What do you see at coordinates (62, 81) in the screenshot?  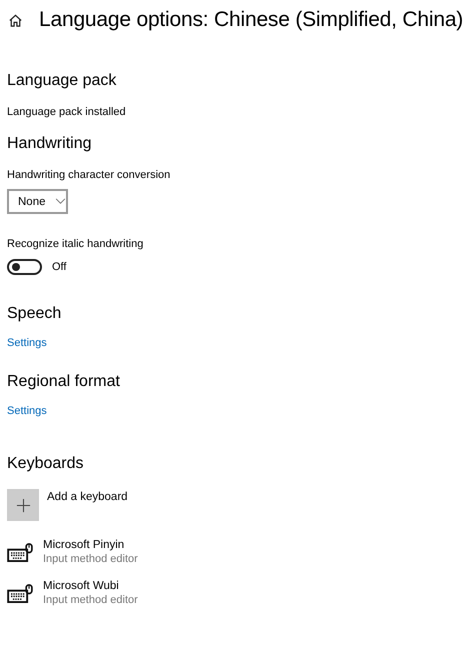 I see `section-heading: Language pack` at bounding box center [62, 81].